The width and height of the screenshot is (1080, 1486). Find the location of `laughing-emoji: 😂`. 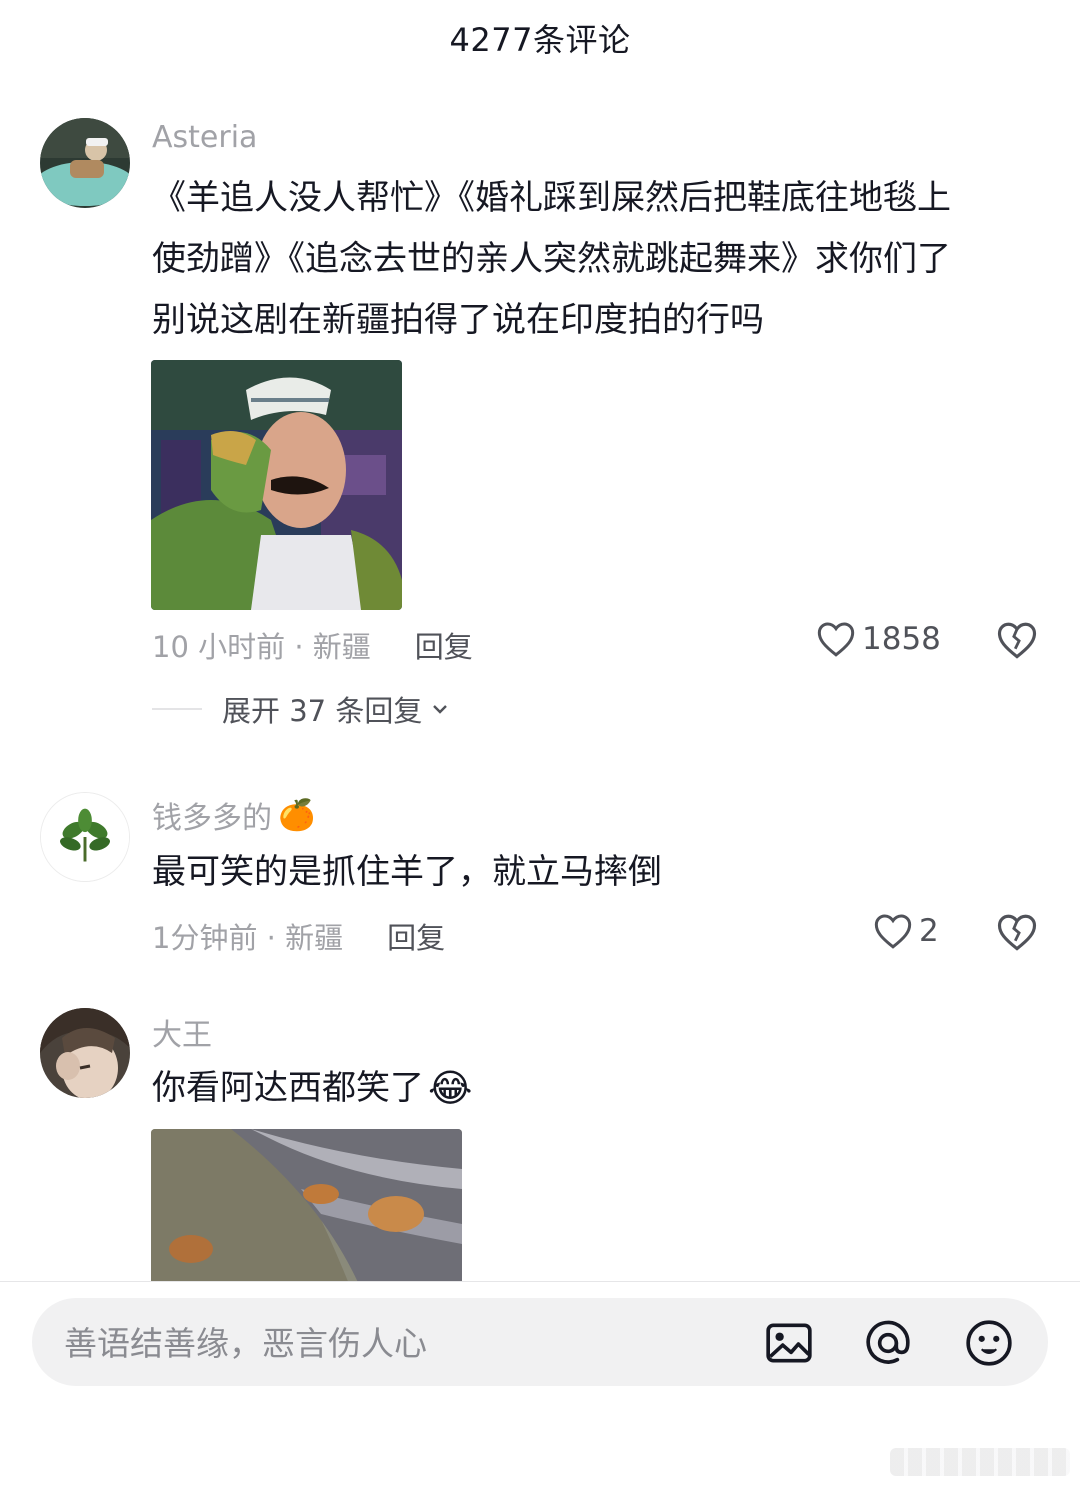

laughing-emoji: 😂 is located at coordinates (450, 1088).